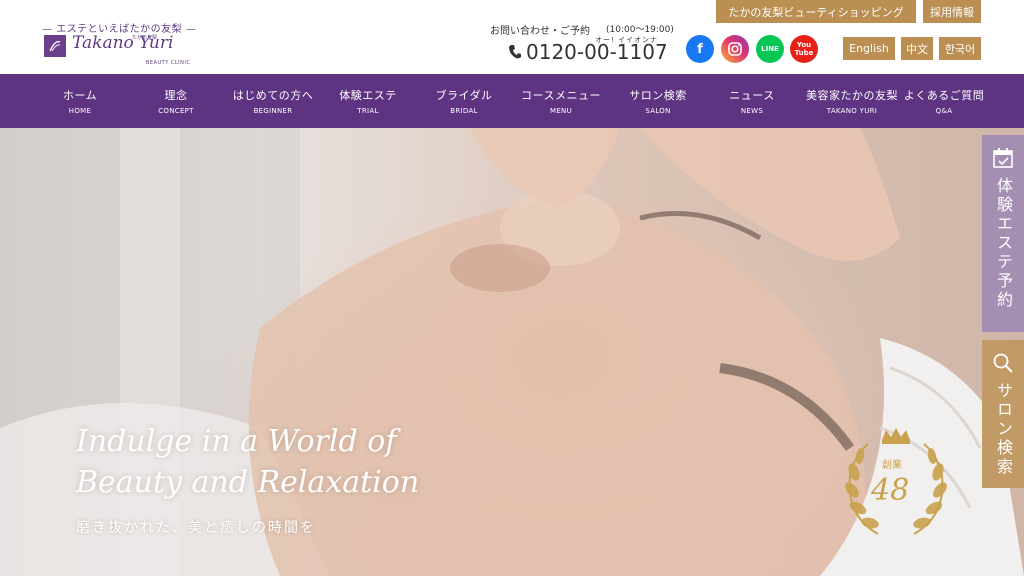 The width and height of the screenshot is (1024, 576). I want to click on recruit-button: 採用情報, so click(952, 11).